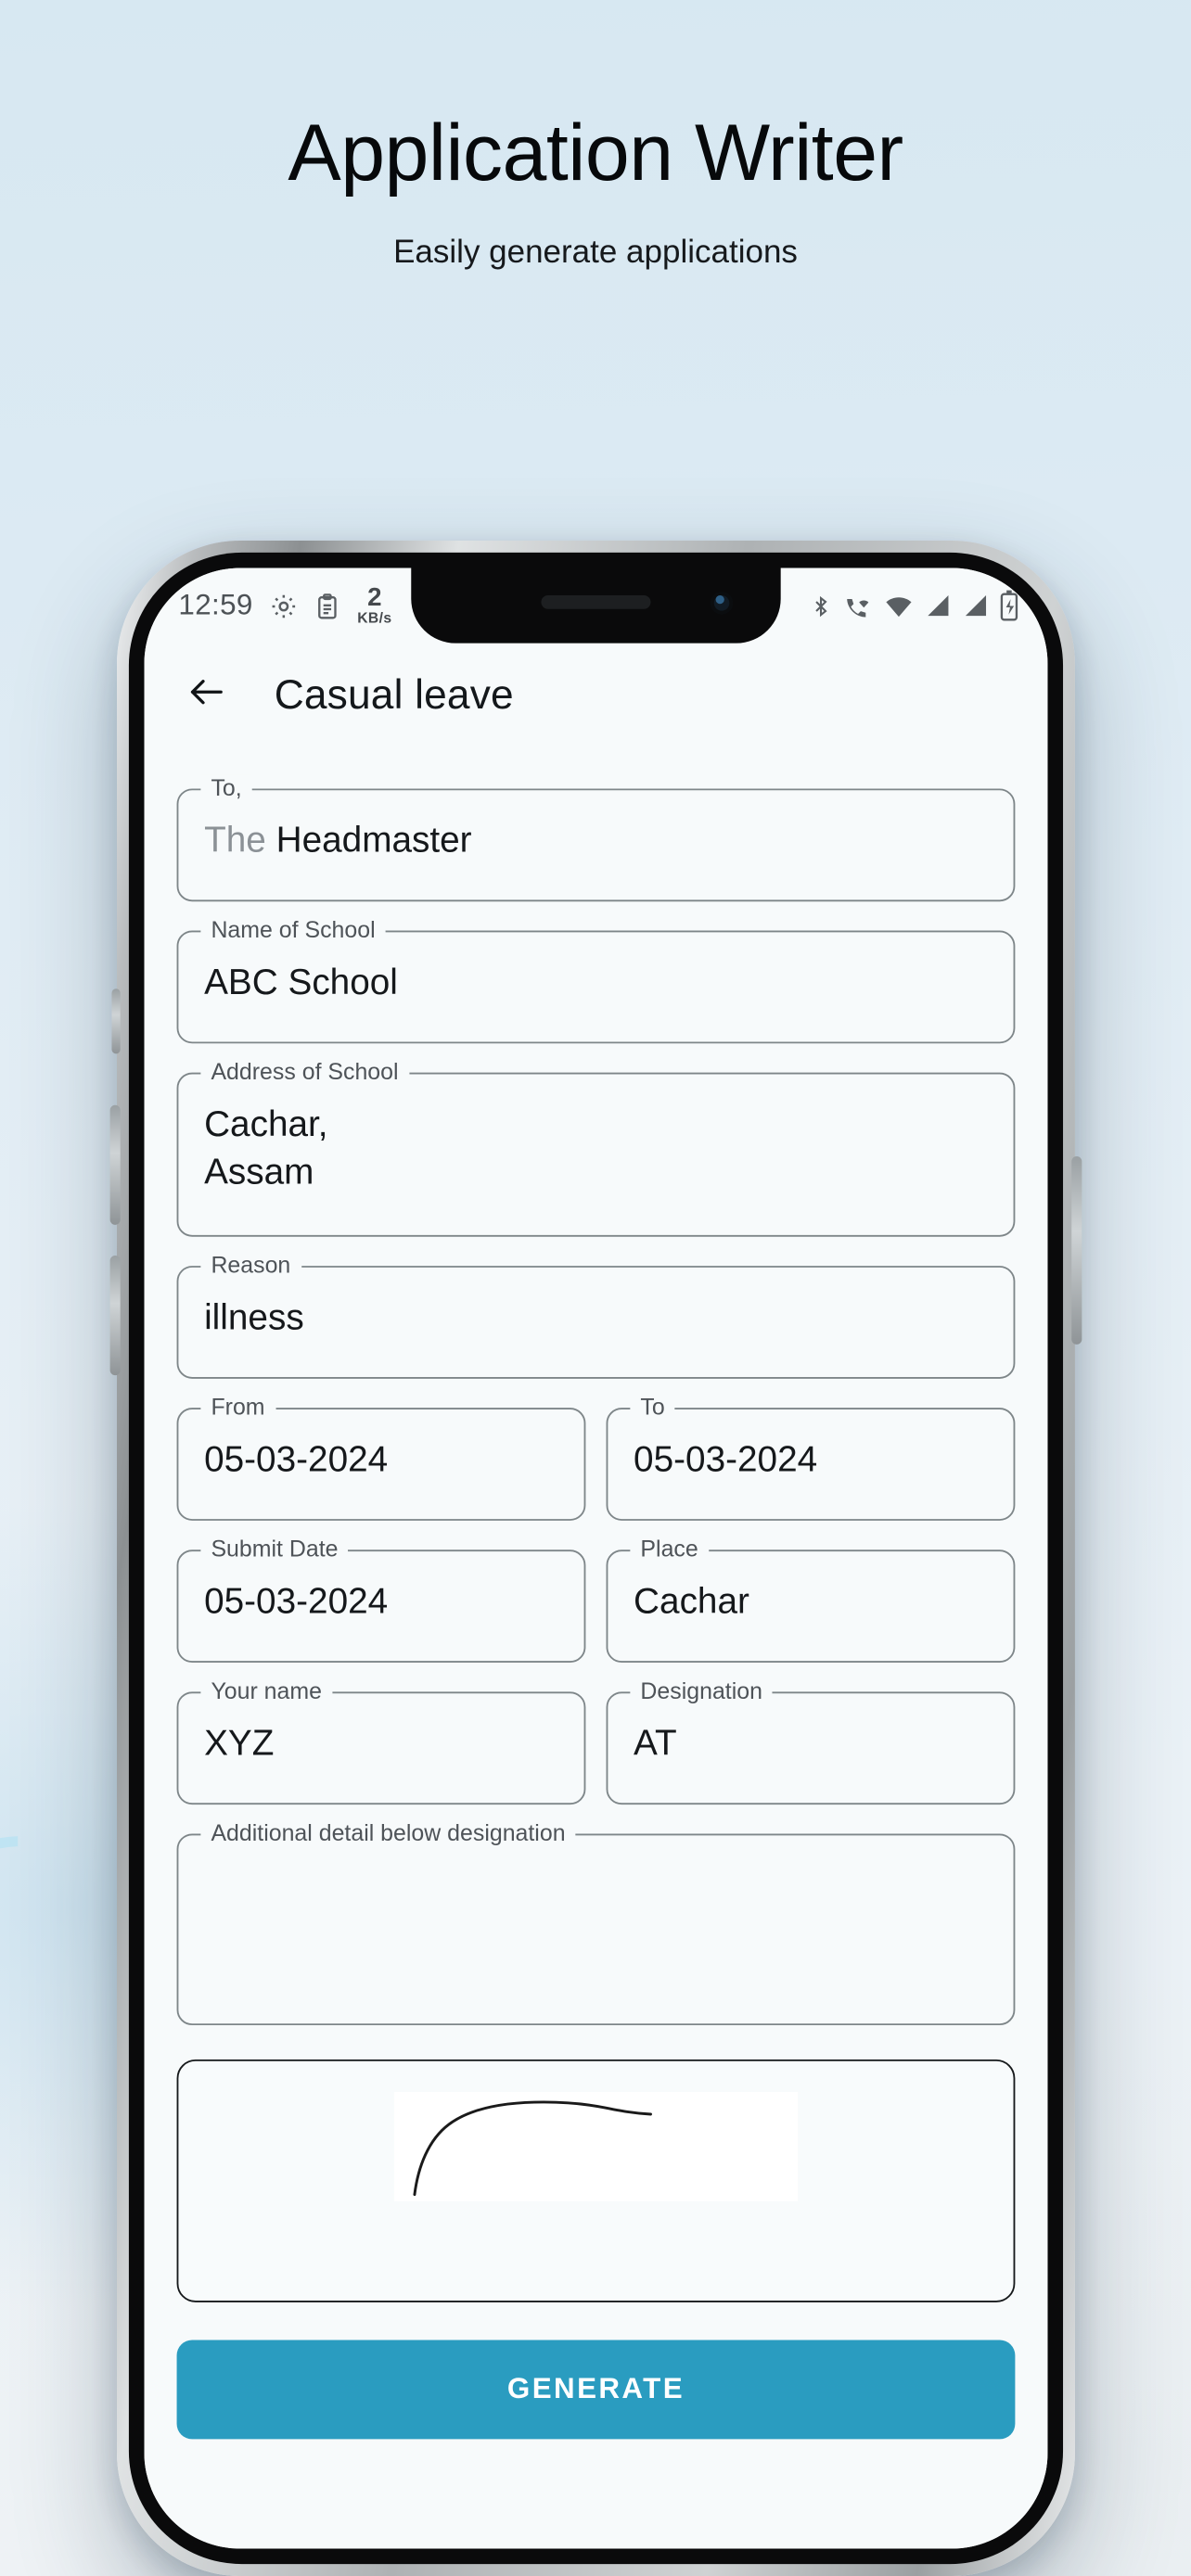 The image size is (1191, 2576). I want to click on field-value: illness, so click(253, 1318).